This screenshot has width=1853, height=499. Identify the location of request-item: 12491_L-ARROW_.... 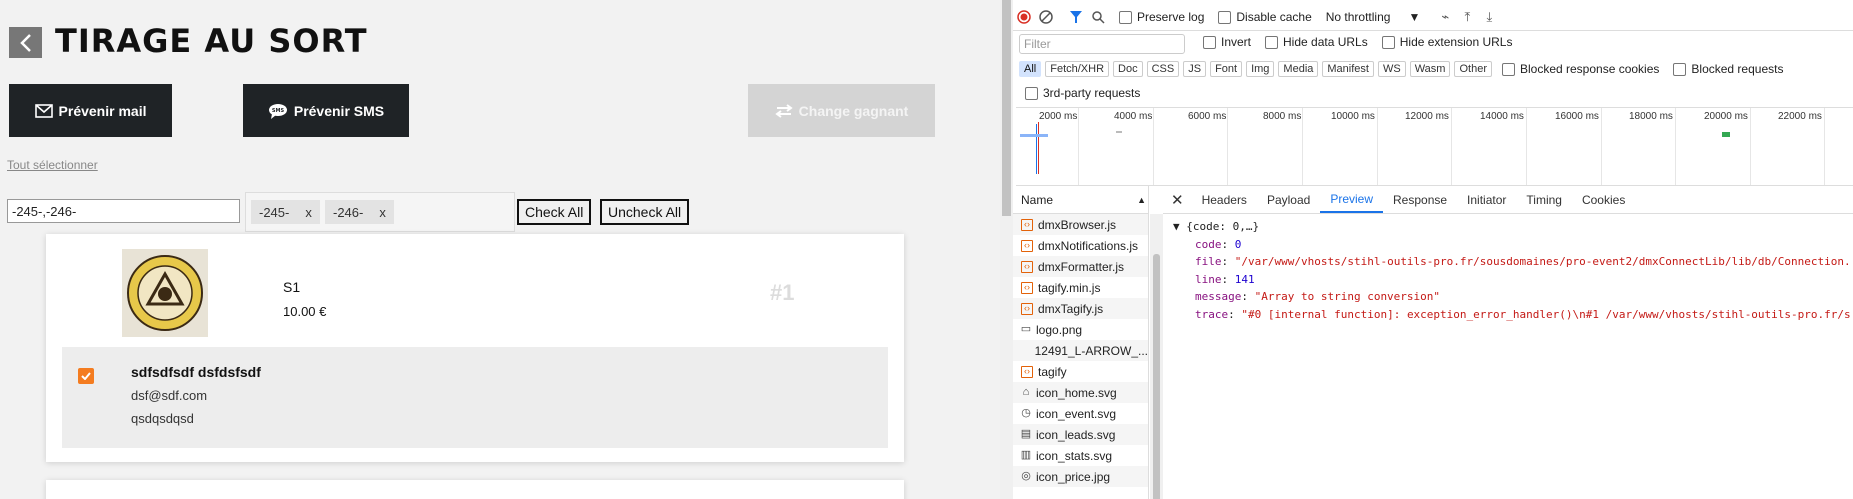
(1080, 350).